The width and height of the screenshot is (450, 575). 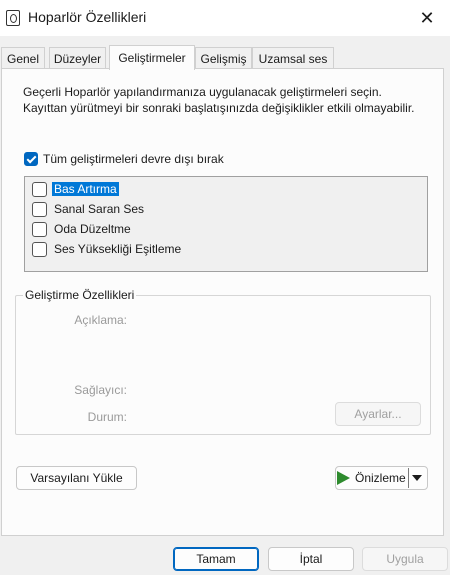 I want to click on list-item: Sanal Saran Ses, so click(x=222, y=209).